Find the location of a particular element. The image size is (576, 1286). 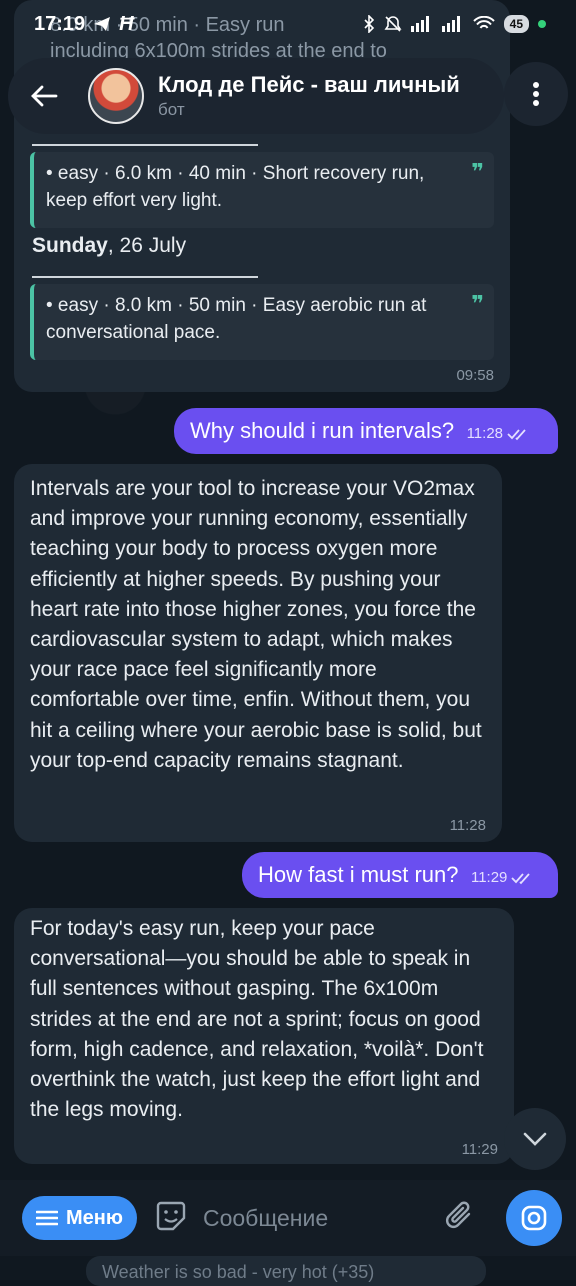

chat-title: Клод де Пейс - ваш личный is located at coordinates (309, 84).